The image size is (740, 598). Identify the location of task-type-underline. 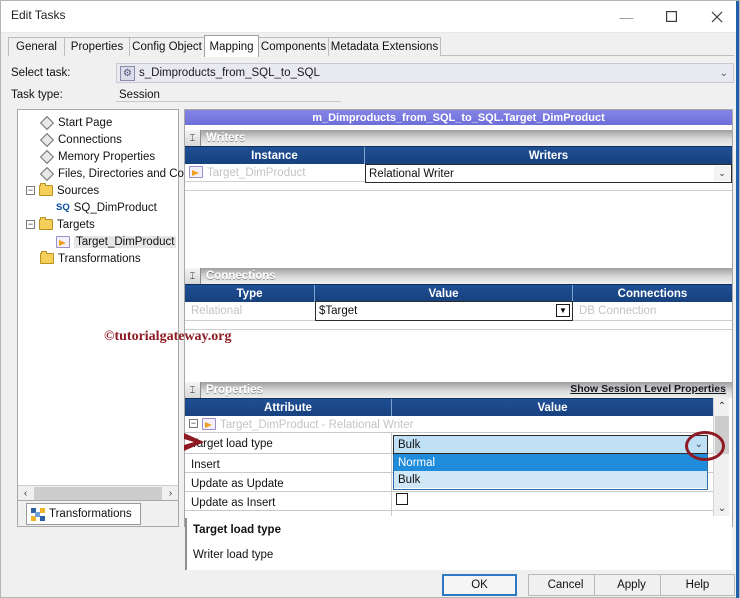
(228, 101).